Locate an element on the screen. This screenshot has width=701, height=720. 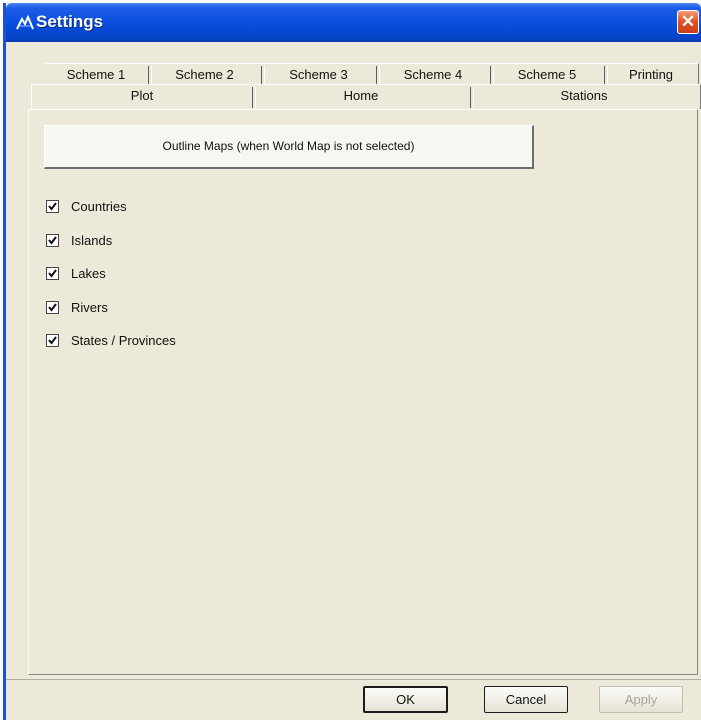
close-icon: ✕ is located at coordinates (688, 21).